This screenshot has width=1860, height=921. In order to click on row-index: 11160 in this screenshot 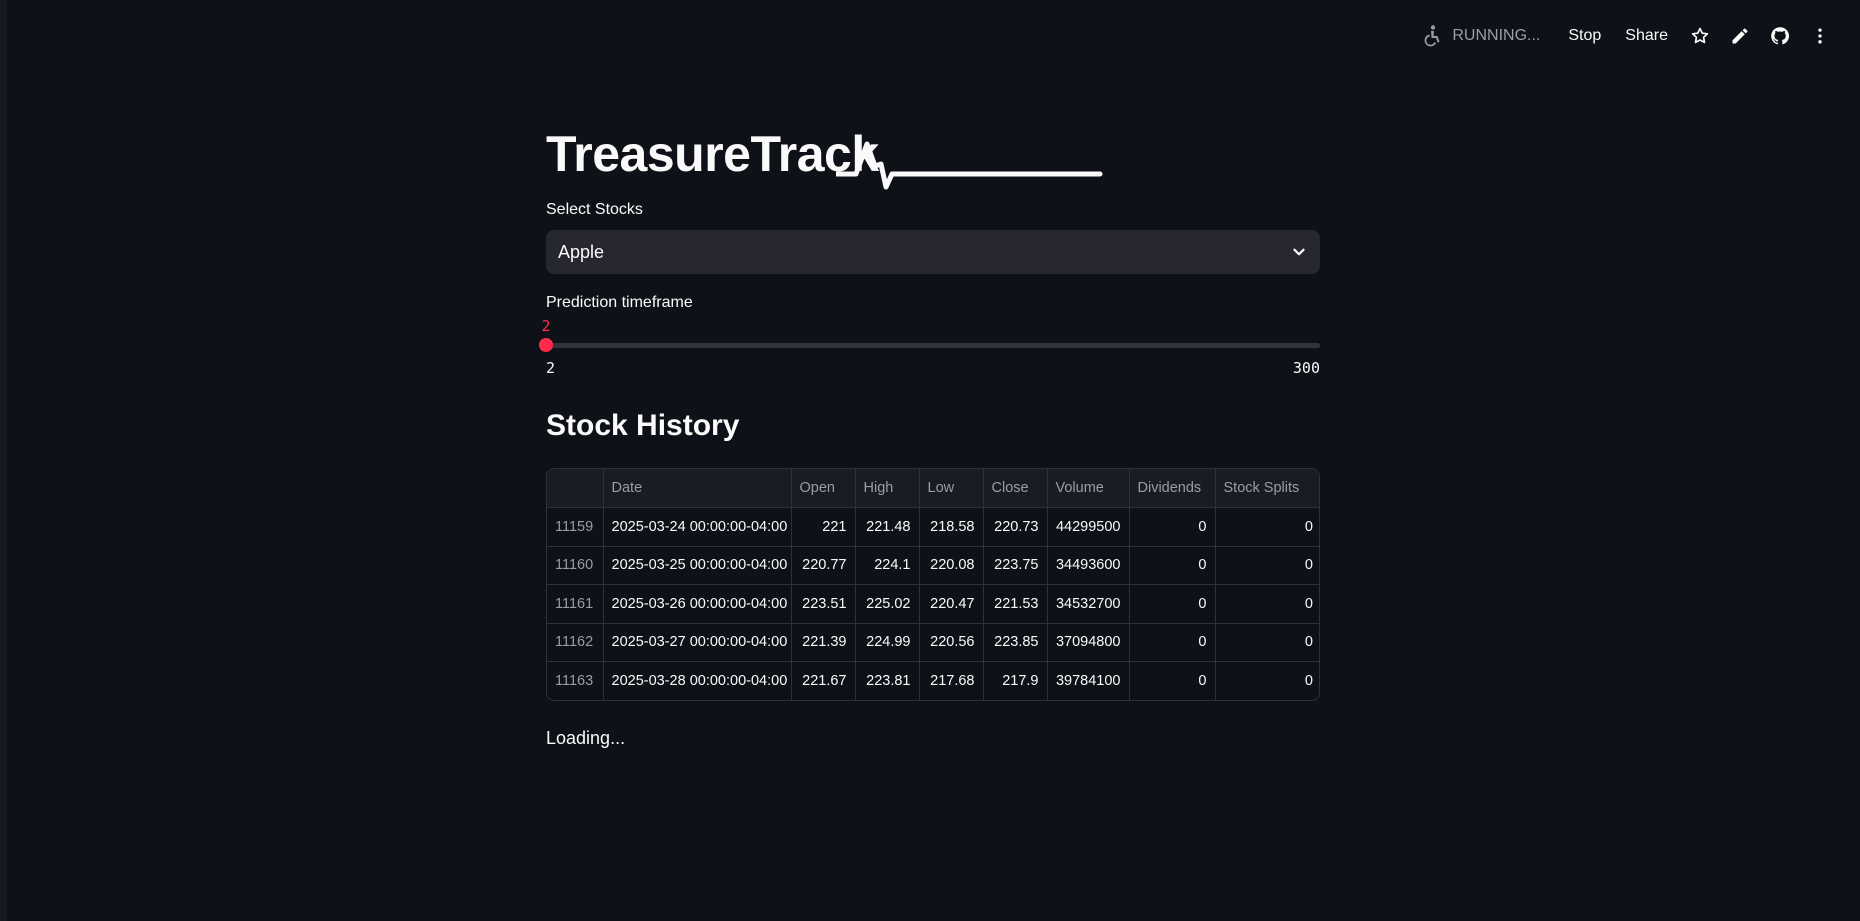, I will do `click(575, 565)`.